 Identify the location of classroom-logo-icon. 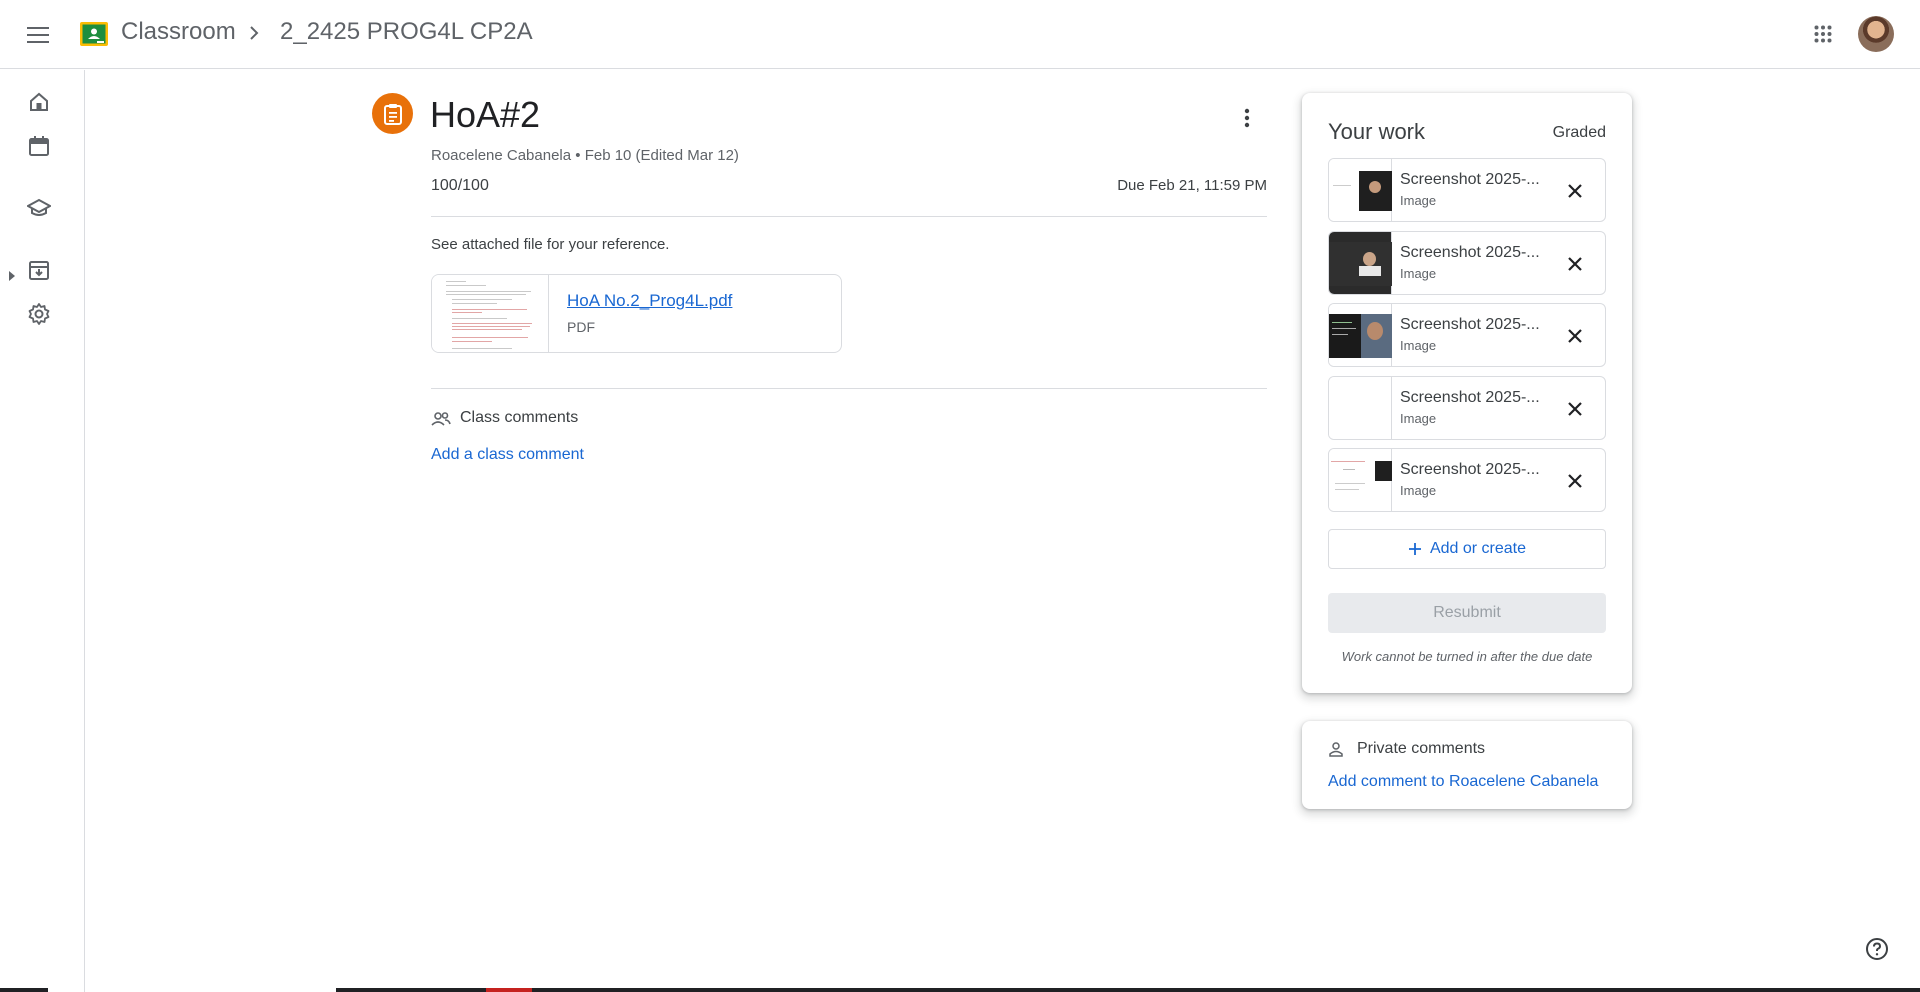
(94, 34).